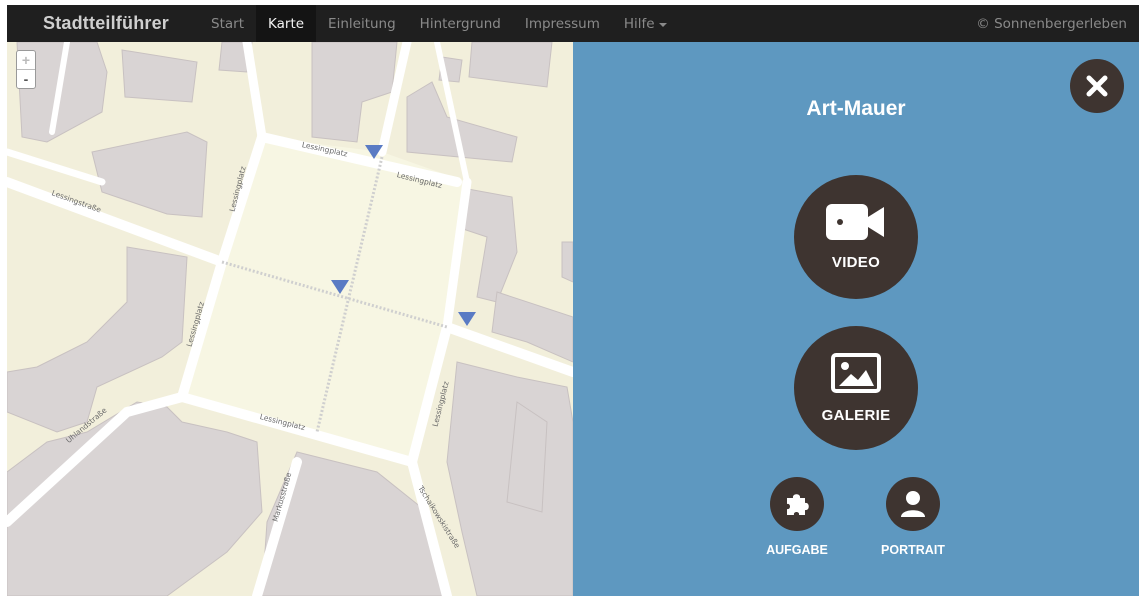  I want to click on gallery-button: GALERIE, so click(856, 388).